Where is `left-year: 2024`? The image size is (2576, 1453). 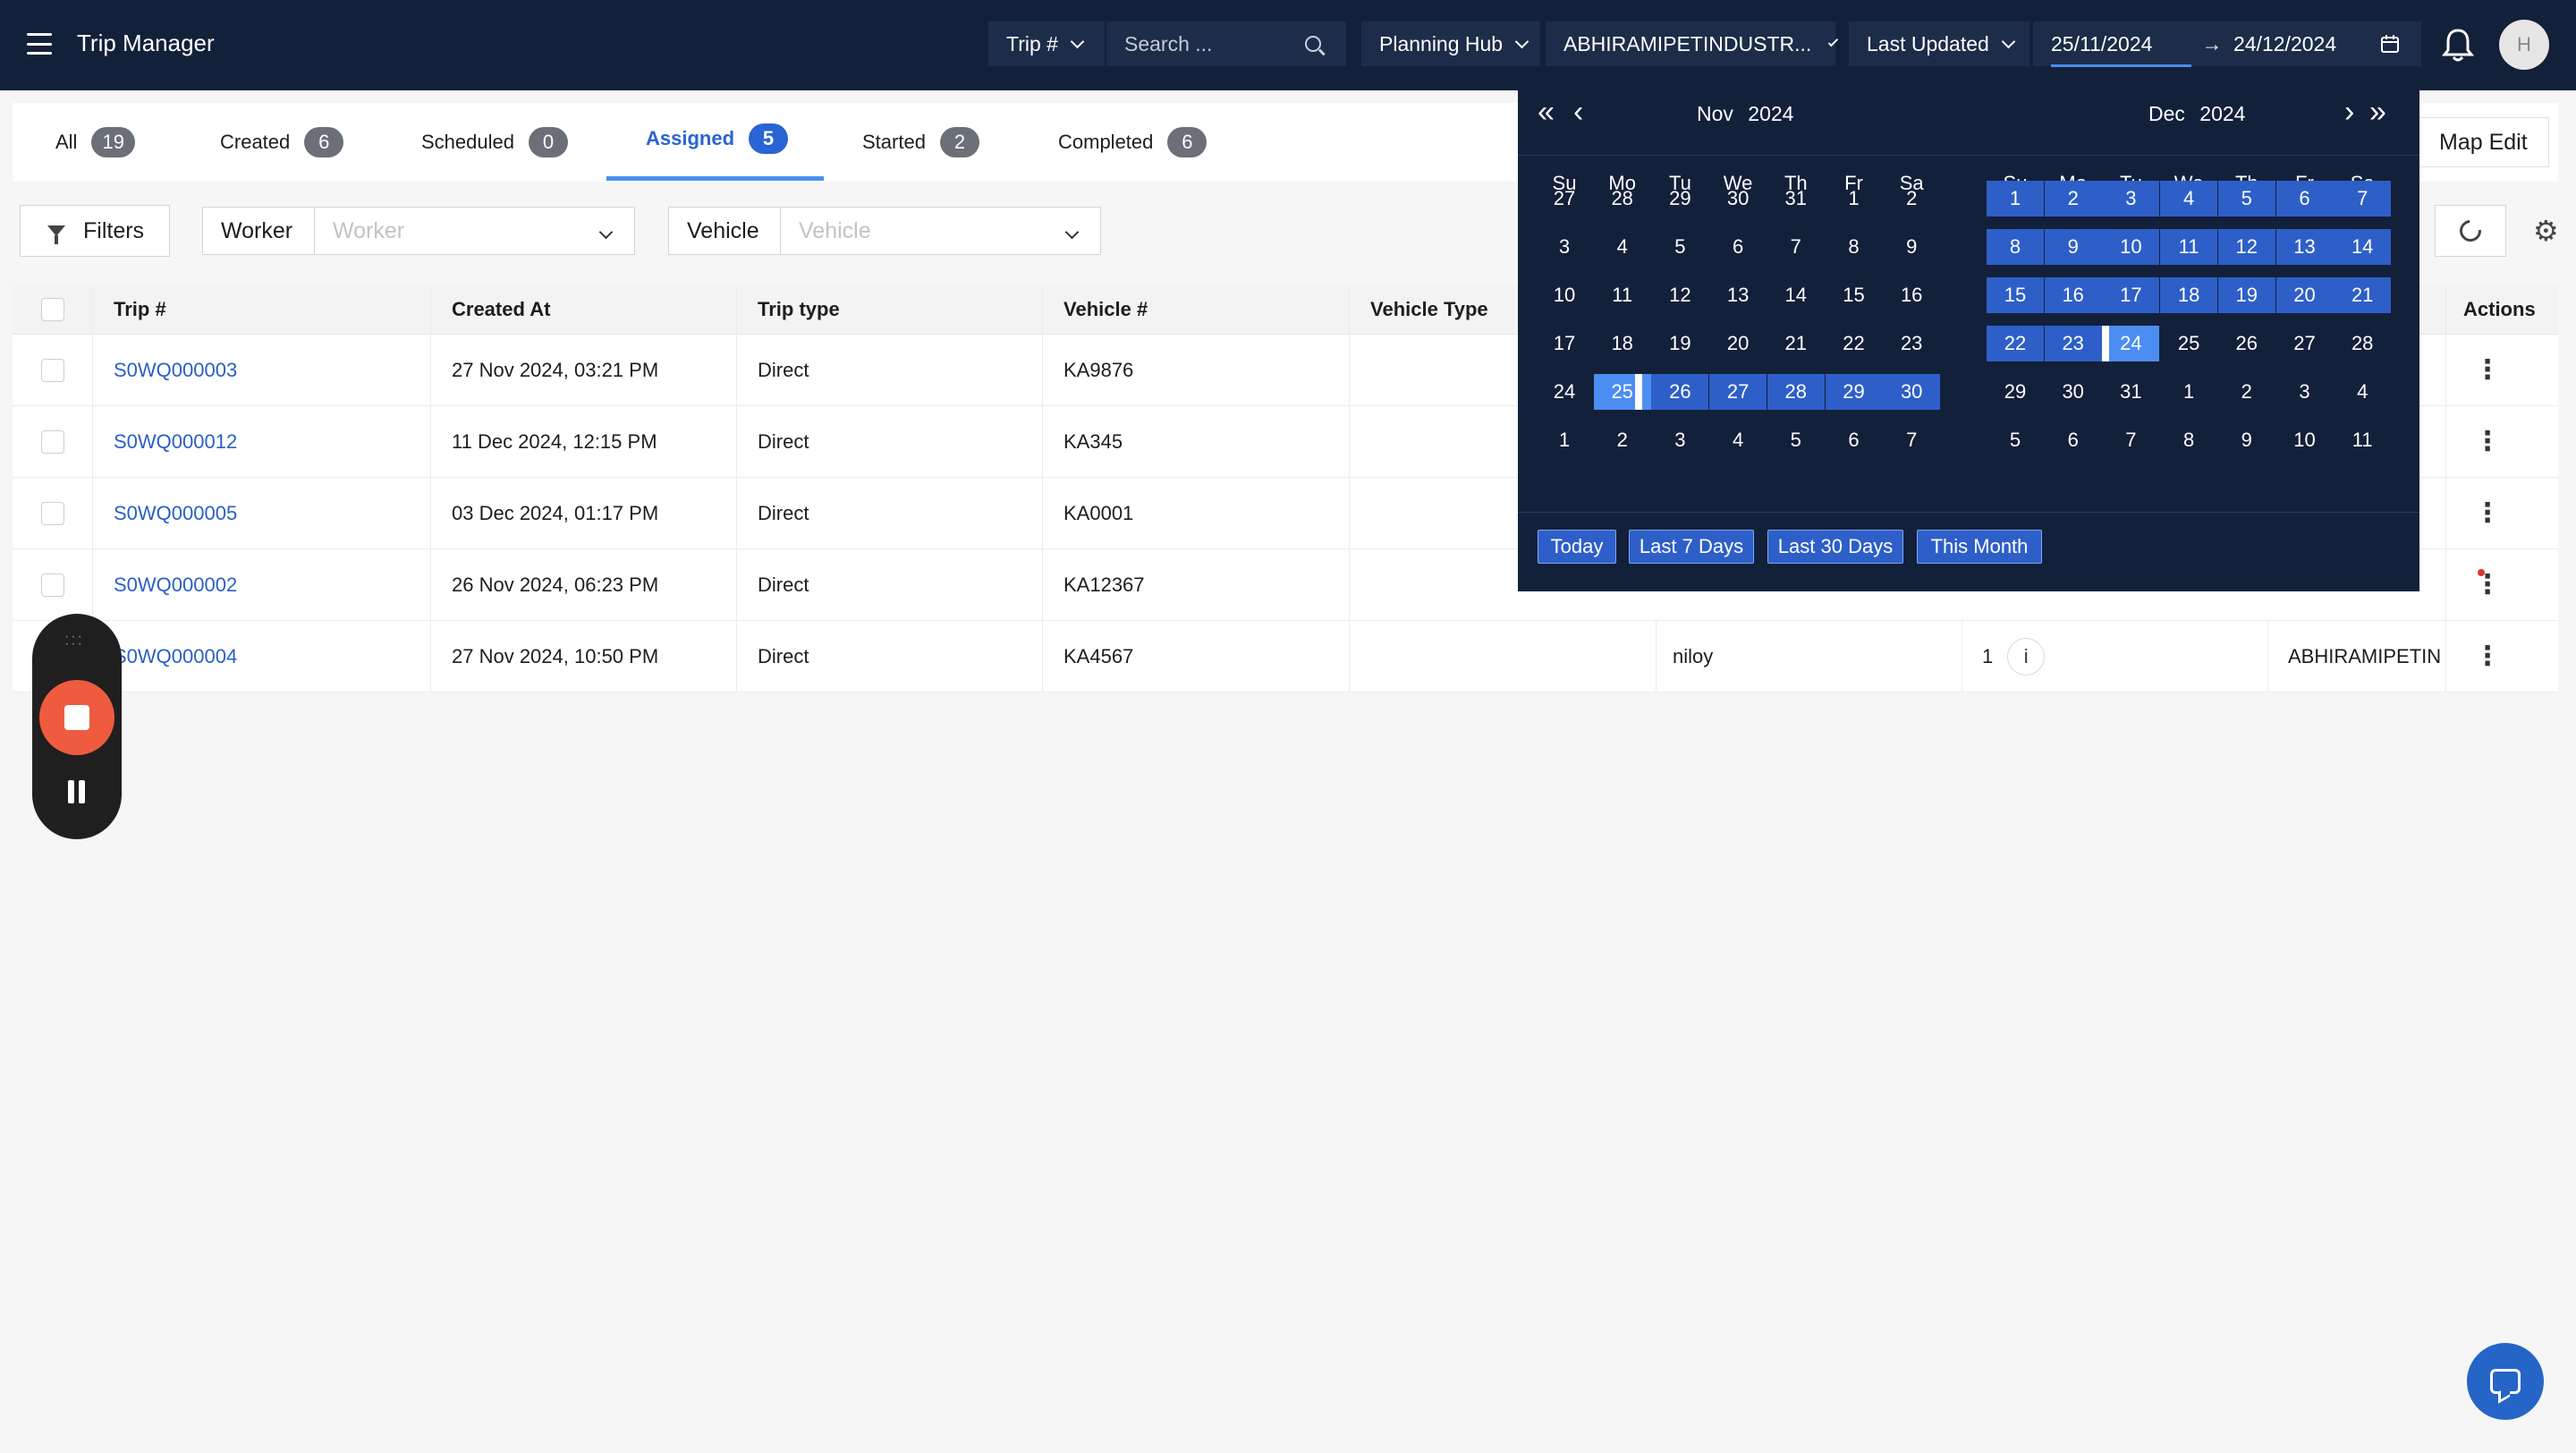
left-year: 2024 is located at coordinates (1770, 113).